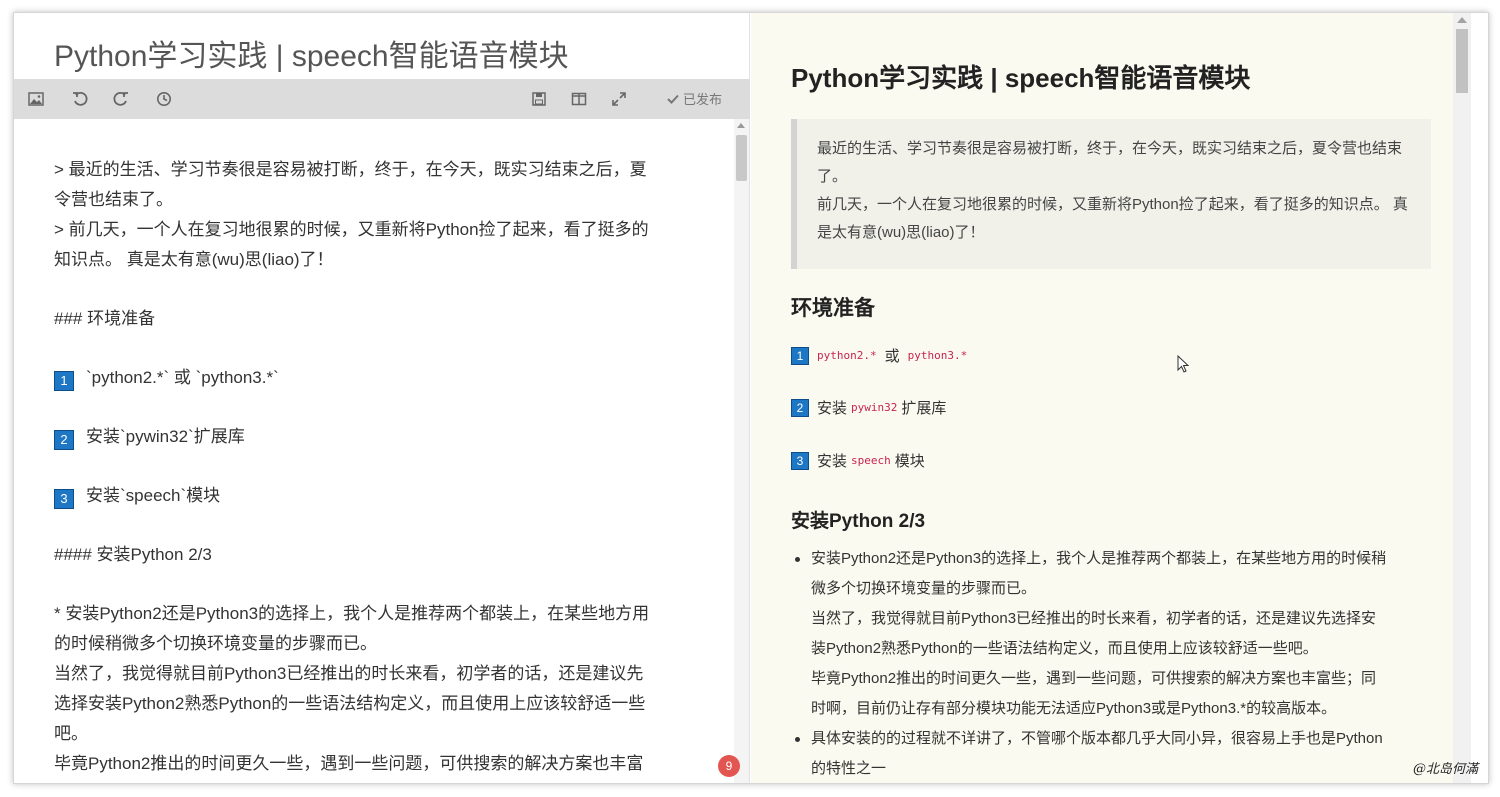 The height and width of the screenshot is (797, 1500). I want to click on md-line: 1 `python2.*` 或 `python3.*`, so click(375, 378).